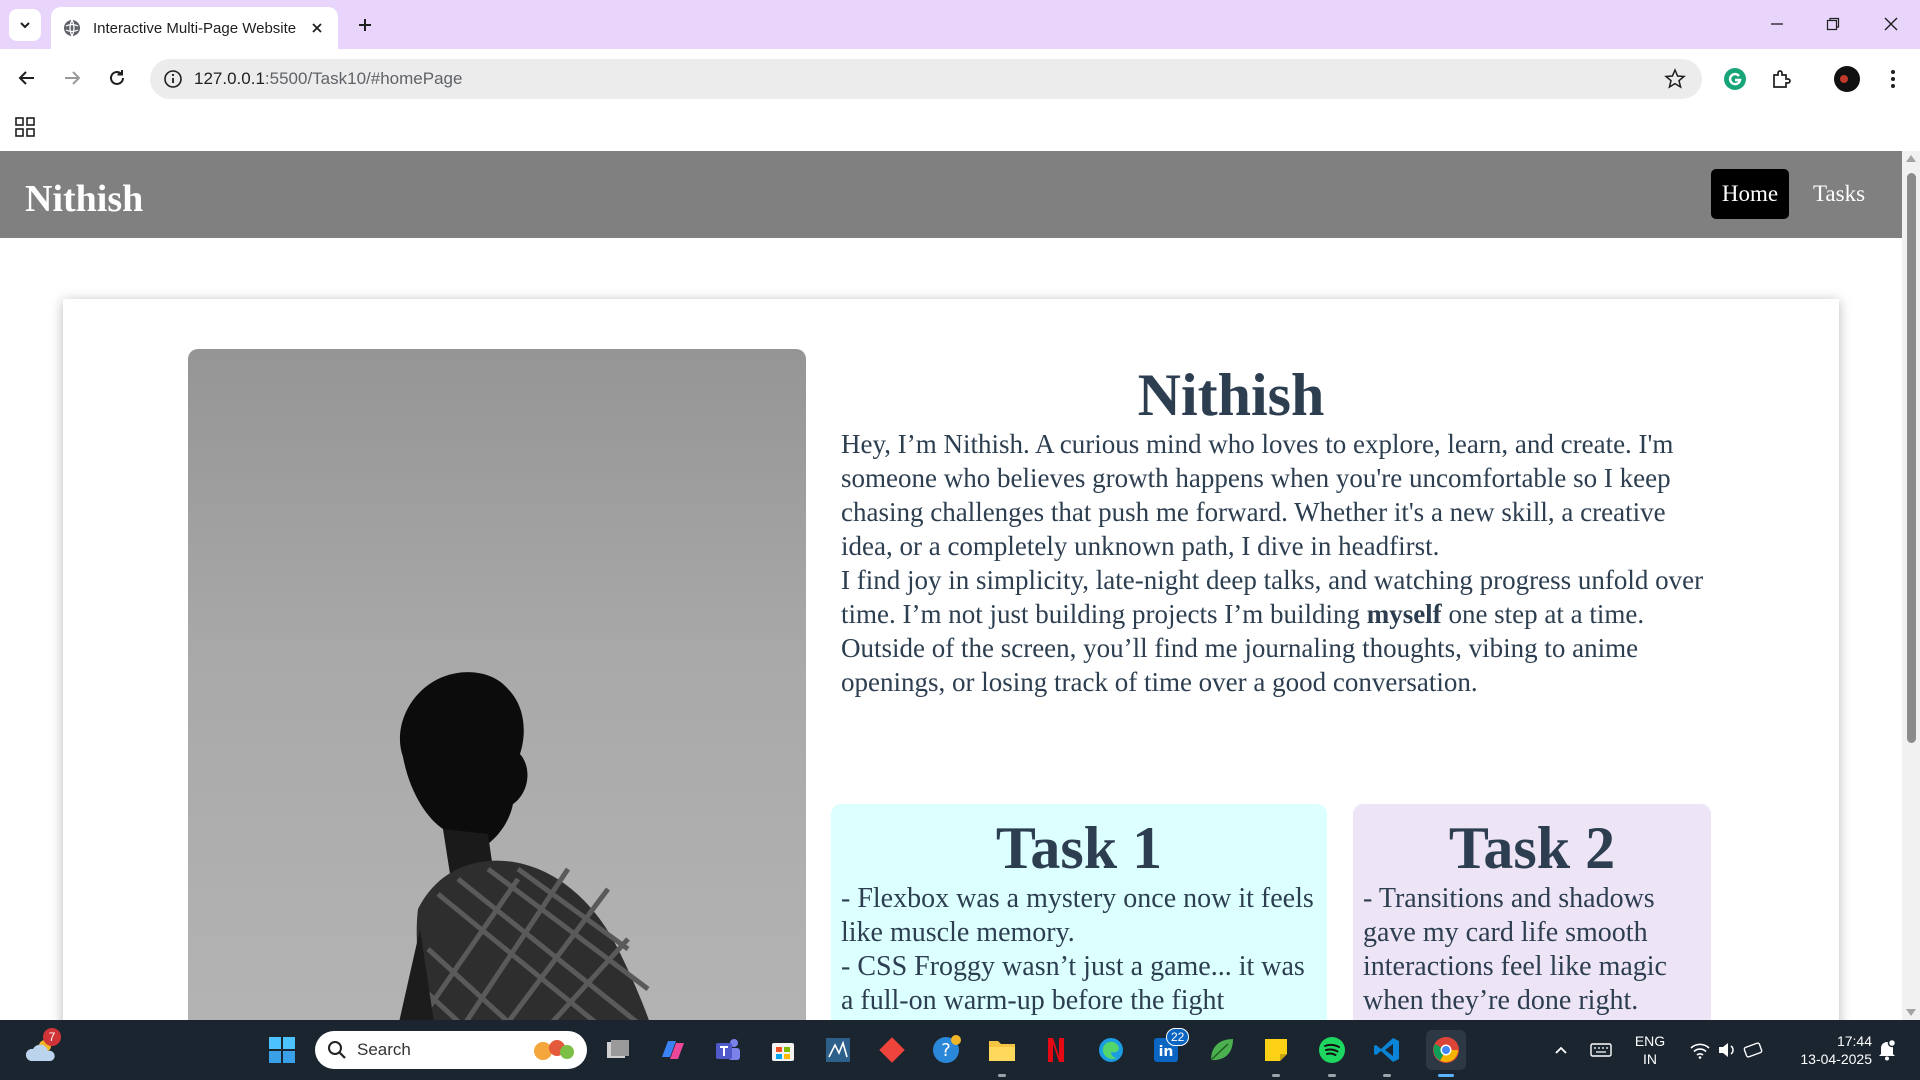 This screenshot has height=1080, width=1920. Describe the element at coordinates (72, 28) in the screenshot. I see `globe-icon` at that location.